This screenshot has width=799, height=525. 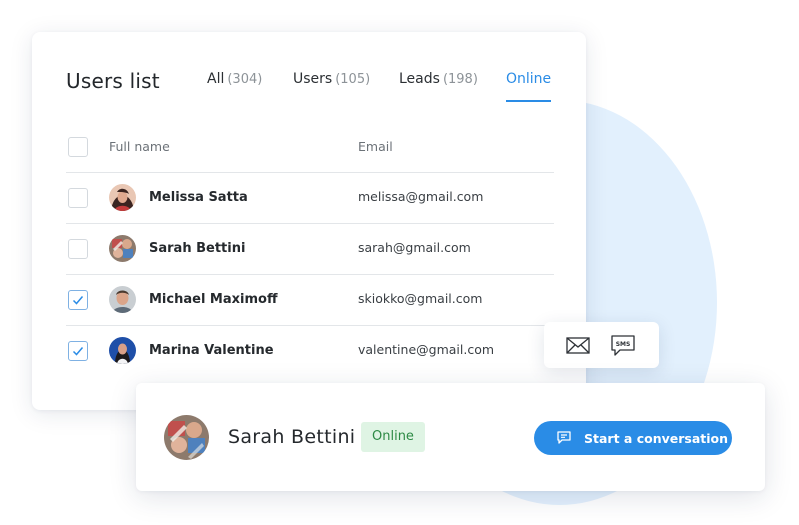 I want to click on contact-actions: SMS, so click(x=601, y=345).